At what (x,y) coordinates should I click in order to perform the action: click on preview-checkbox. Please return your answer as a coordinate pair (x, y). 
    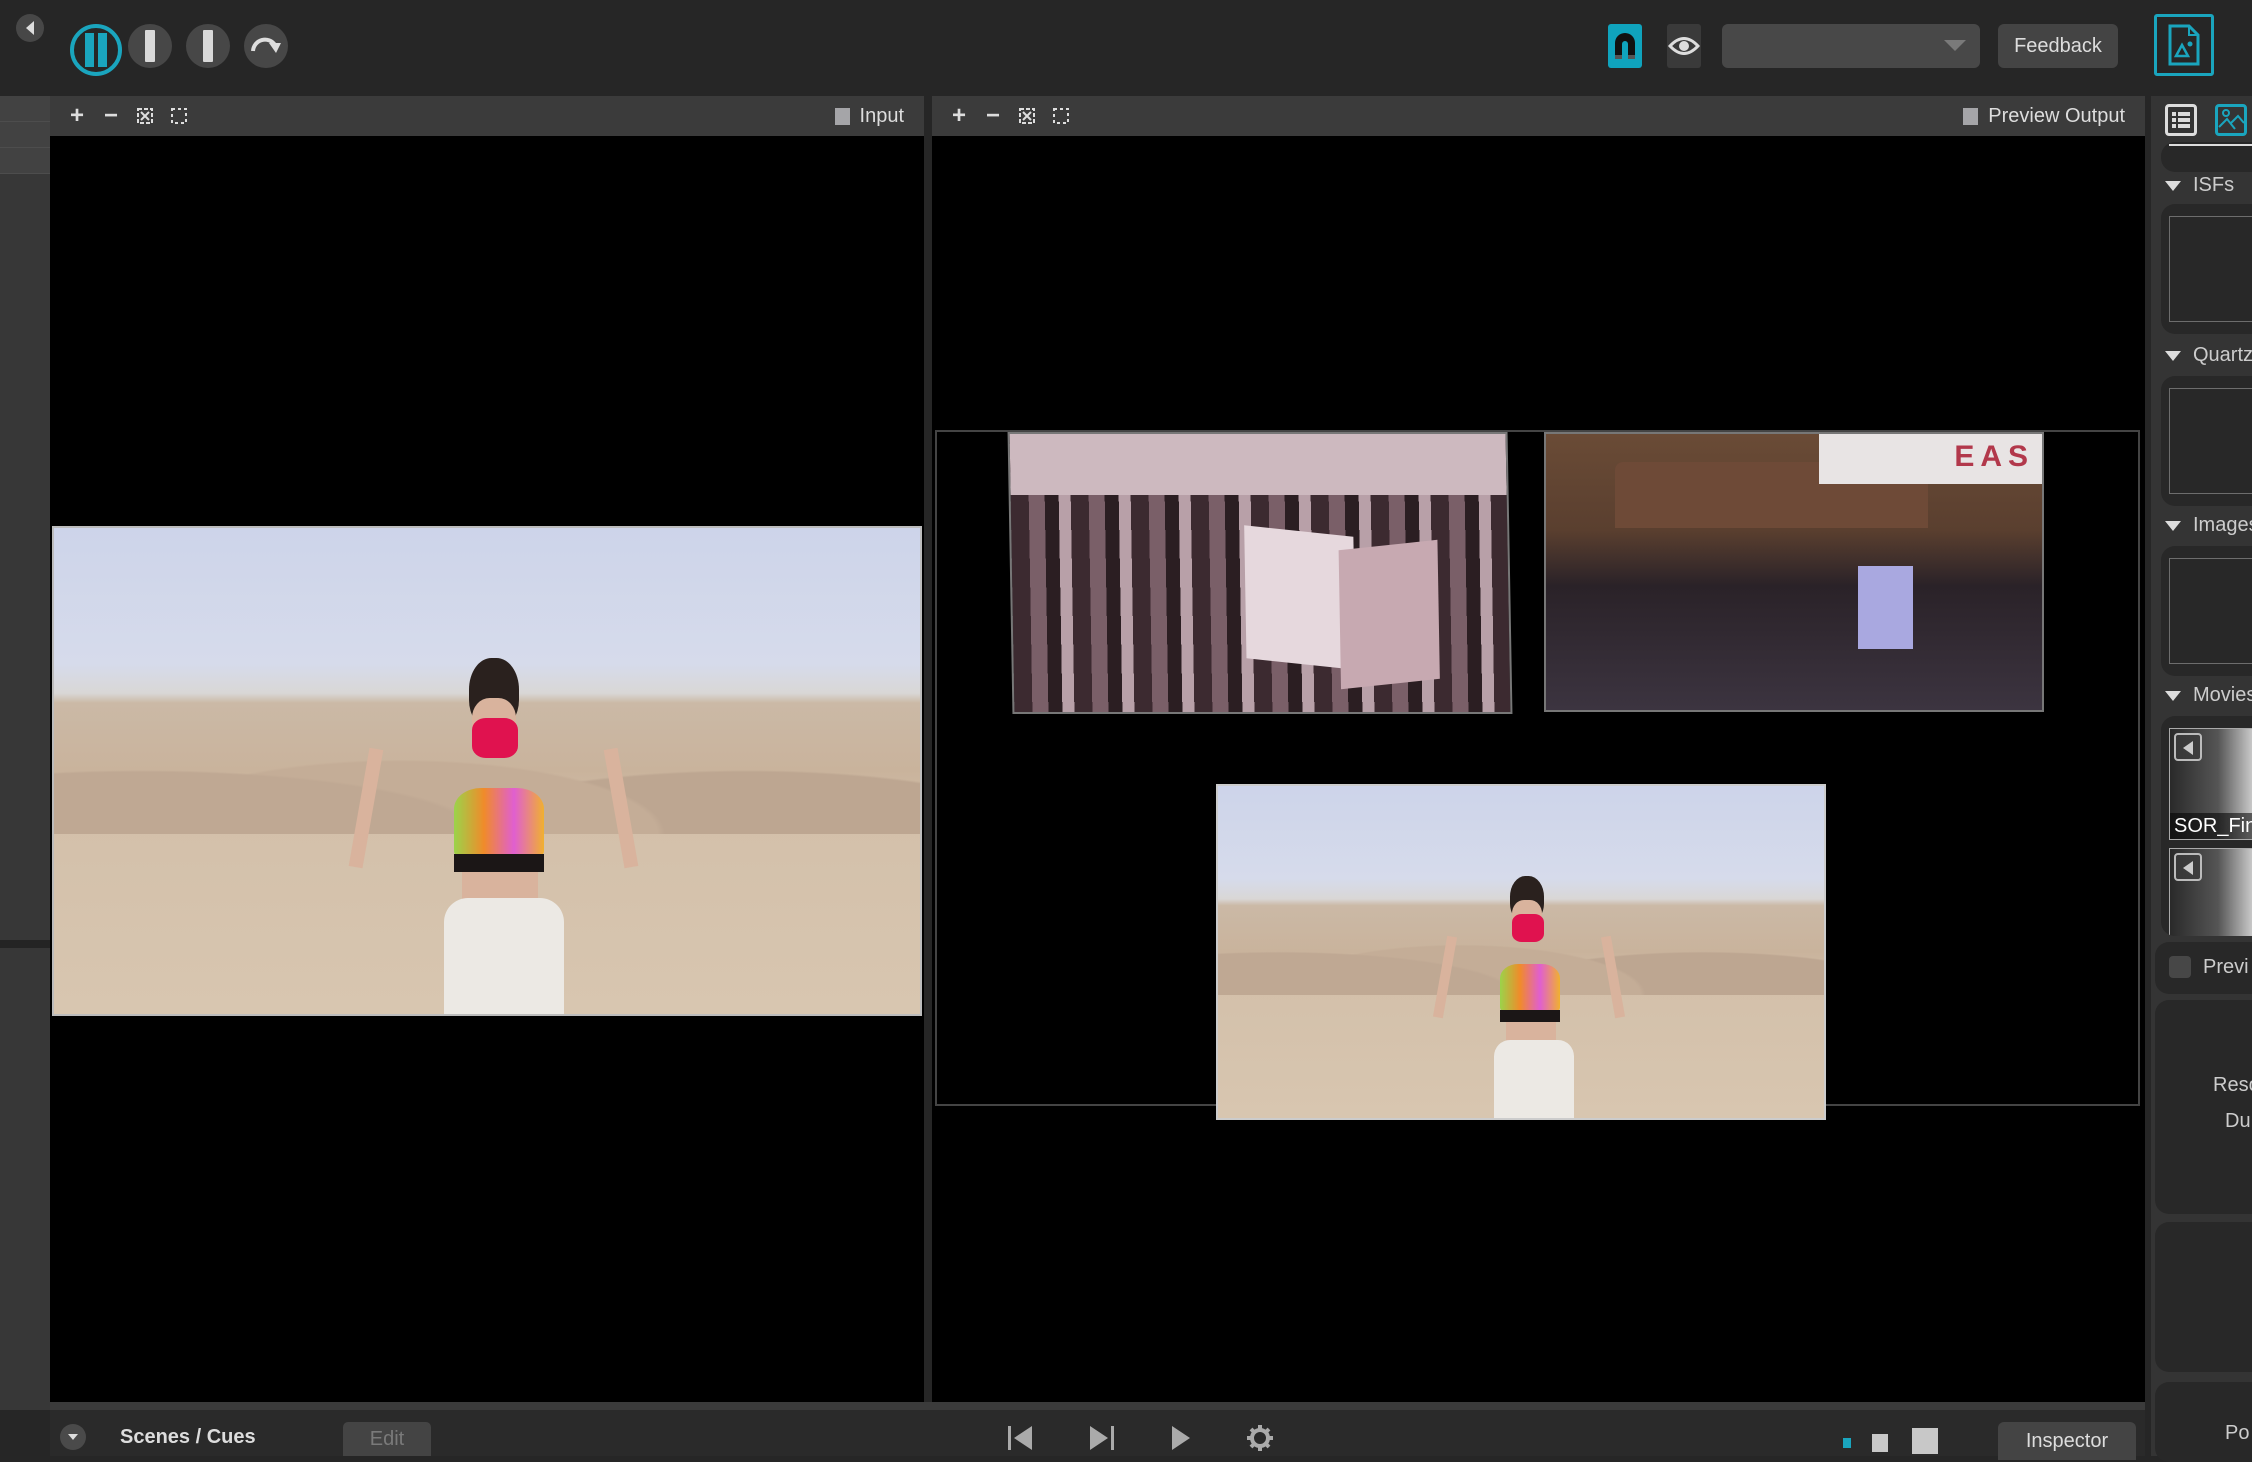
    Looking at the image, I should click on (2180, 967).